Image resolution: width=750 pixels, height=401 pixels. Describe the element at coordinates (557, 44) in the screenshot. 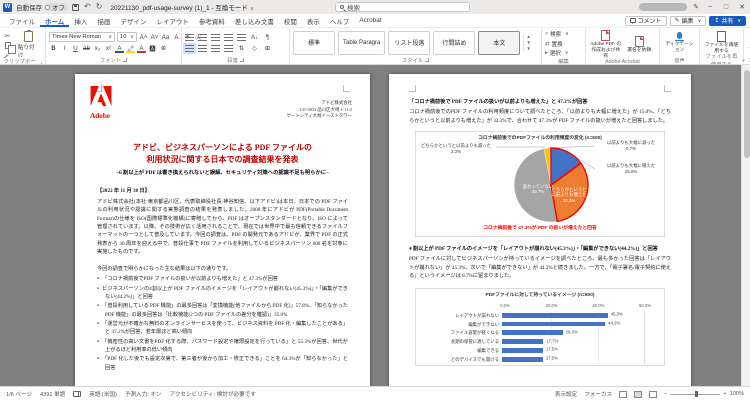

I see `editing-item-置換: ⇄ 置換` at that location.